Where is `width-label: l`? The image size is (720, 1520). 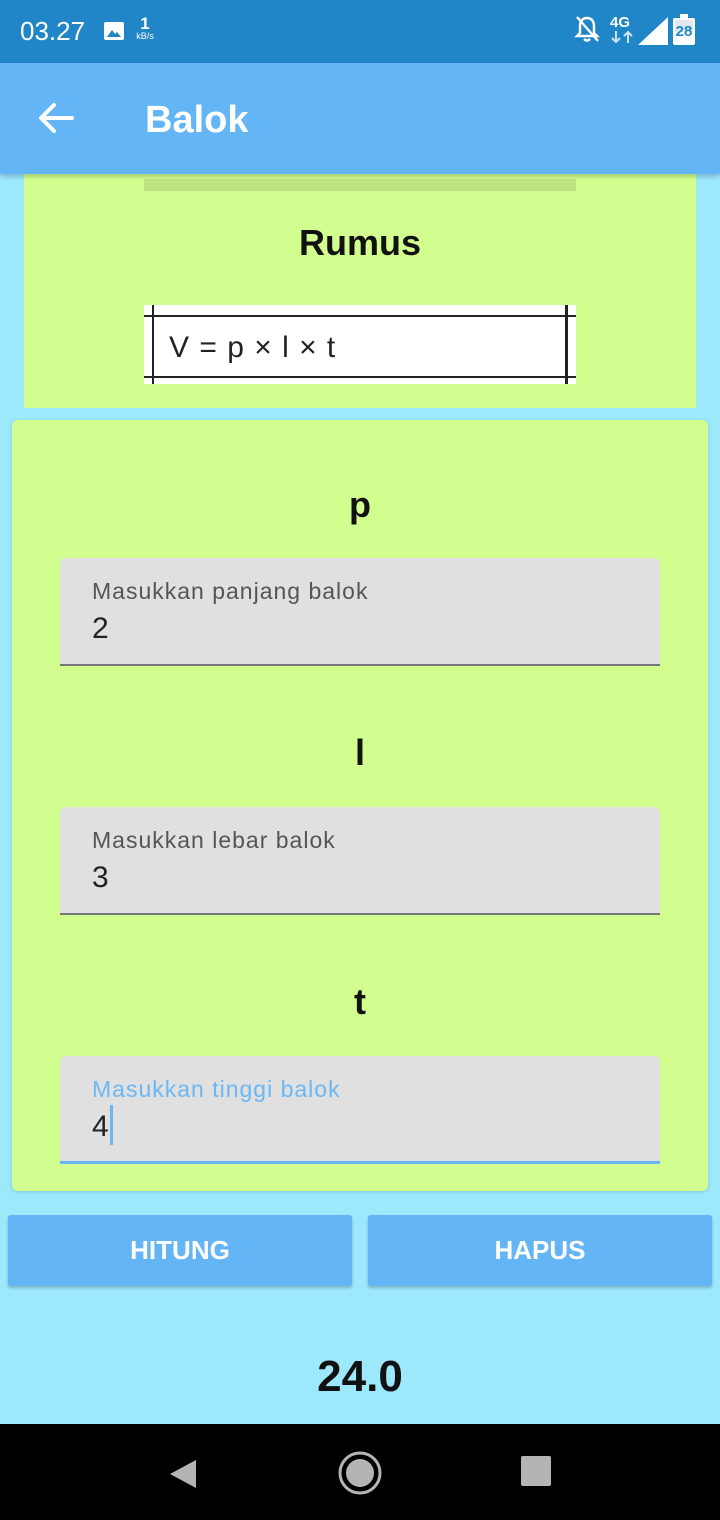
width-label: l is located at coordinates (359, 752).